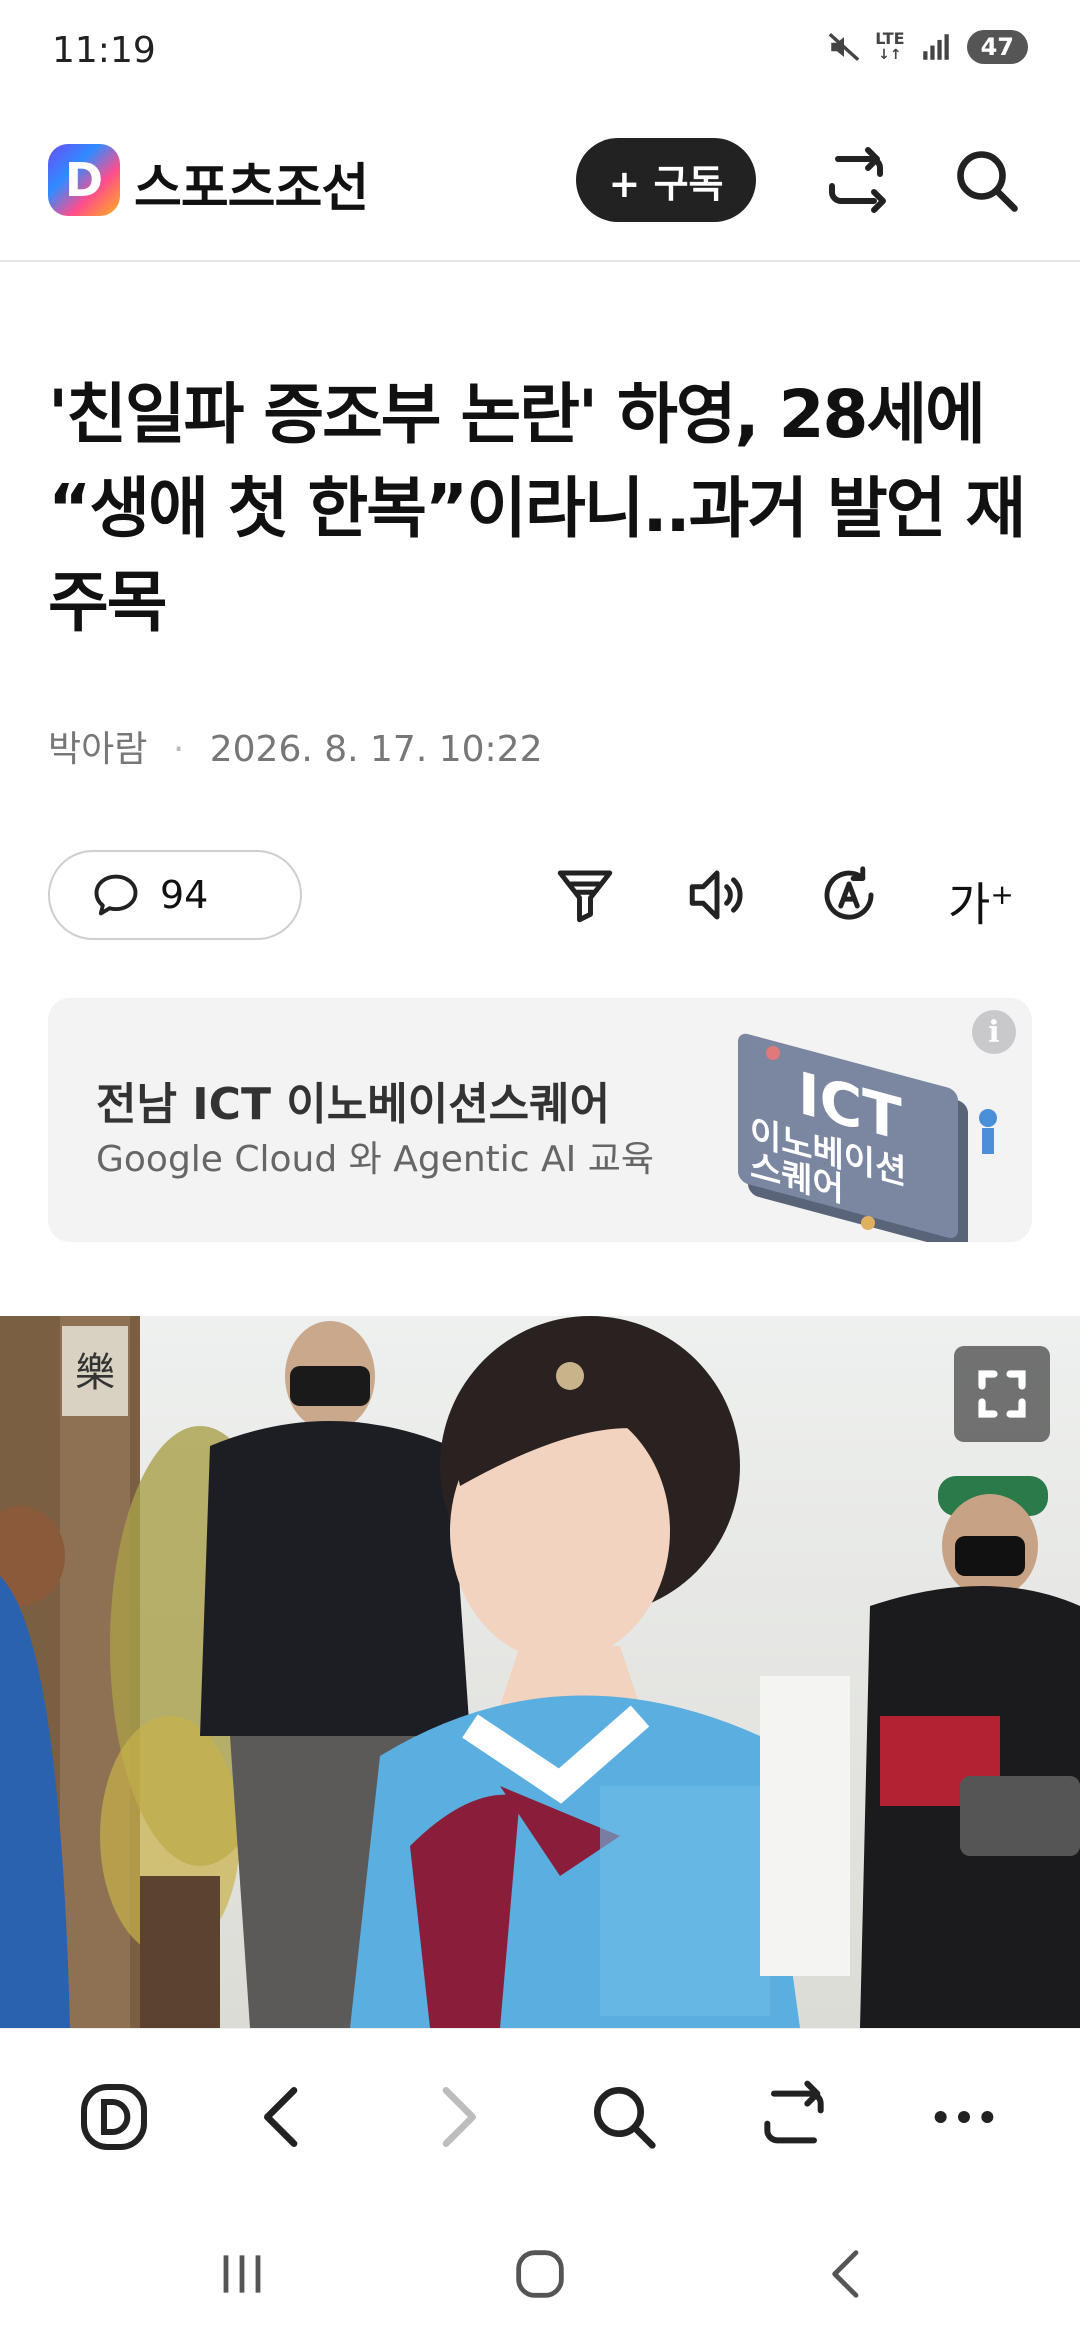  I want to click on comment-count: 94, so click(184, 895).